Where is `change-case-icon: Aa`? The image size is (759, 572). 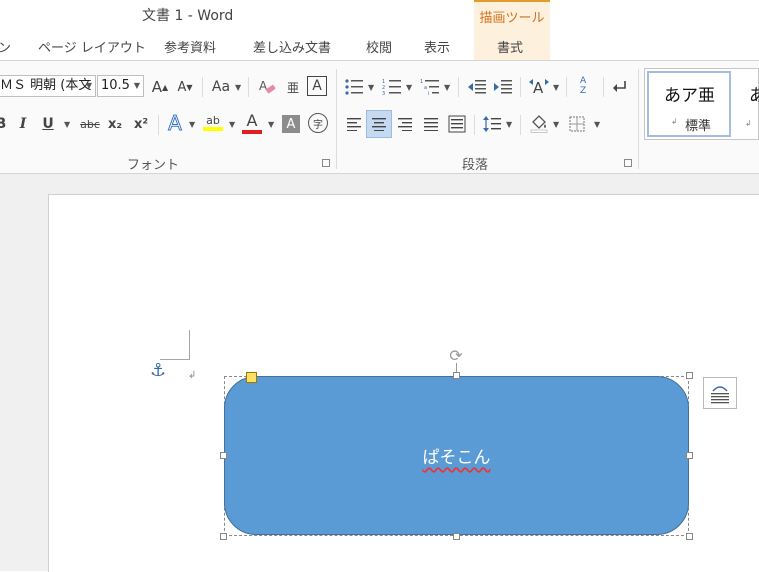
change-case-icon: Aa is located at coordinates (221, 87).